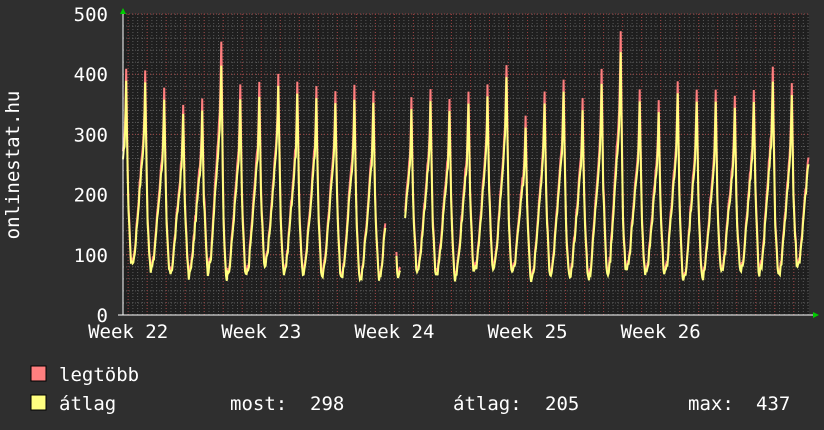 The image size is (824, 430). I want to click on stat-avg-value: 205, so click(562, 404).